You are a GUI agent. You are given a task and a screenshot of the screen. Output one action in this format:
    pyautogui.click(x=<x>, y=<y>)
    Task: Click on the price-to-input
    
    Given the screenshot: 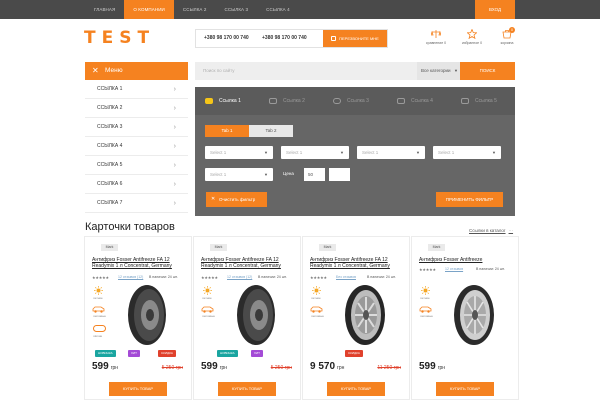 What is the action you would take?
    pyautogui.click(x=339, y=174)
    